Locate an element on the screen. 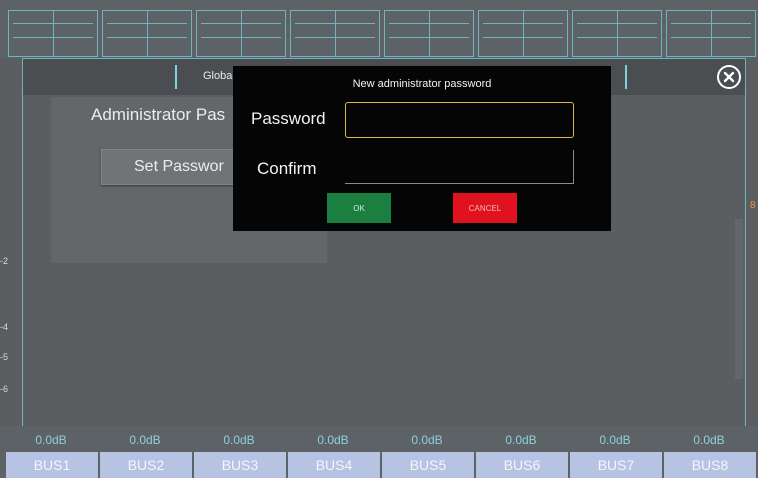  bus-button: BUS1 is located at coordinates (52, 465).